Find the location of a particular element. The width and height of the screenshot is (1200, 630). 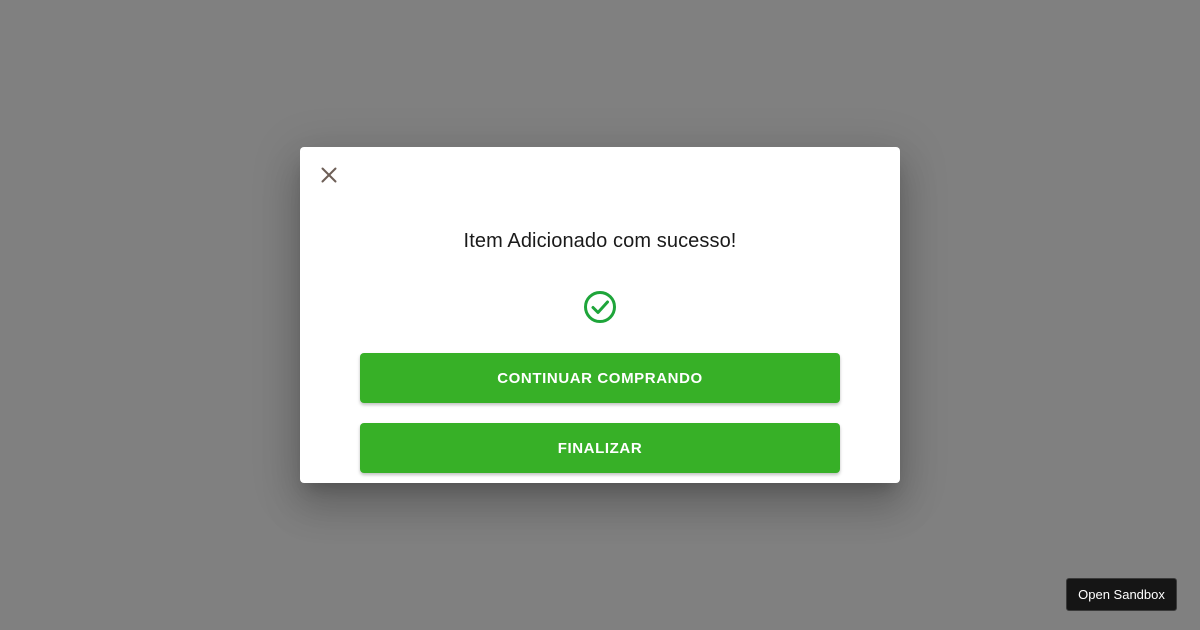

dialog-title: Item Adicionado com sucesso! is located at coordinates (600, 241).